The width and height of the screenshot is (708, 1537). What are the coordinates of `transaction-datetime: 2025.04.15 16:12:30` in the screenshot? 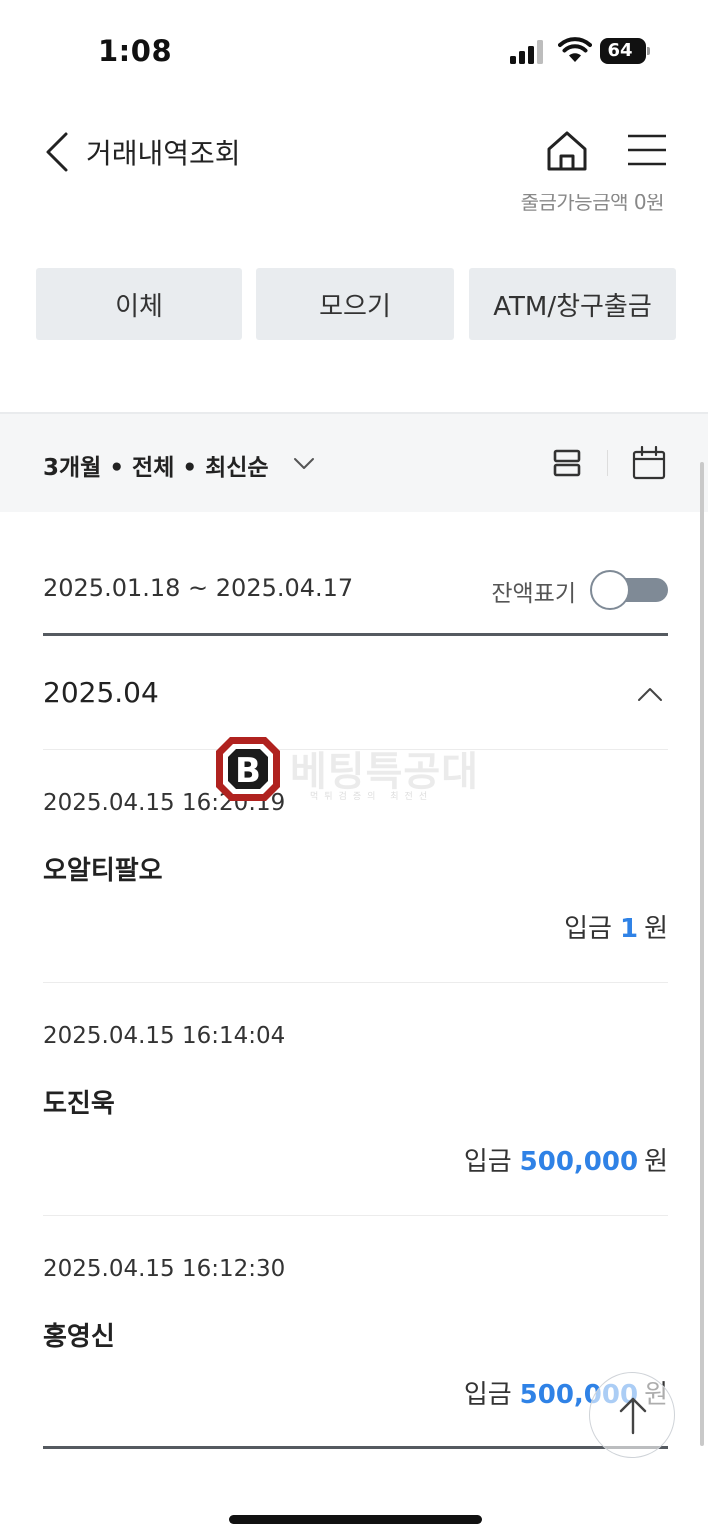 It's located at (164, 1269).